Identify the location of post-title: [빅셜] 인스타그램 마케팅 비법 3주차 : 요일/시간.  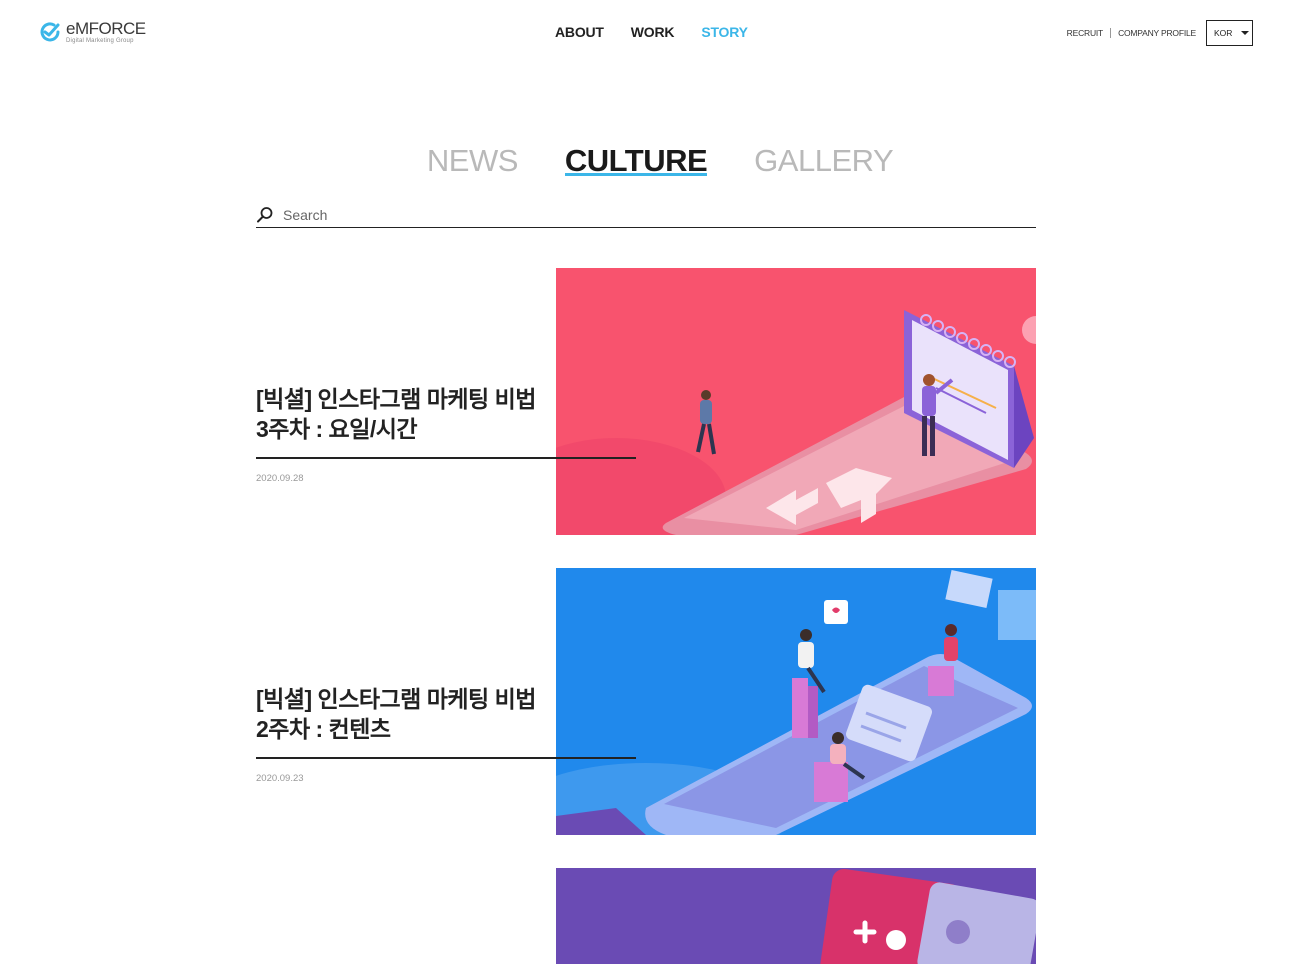
(416, 414).